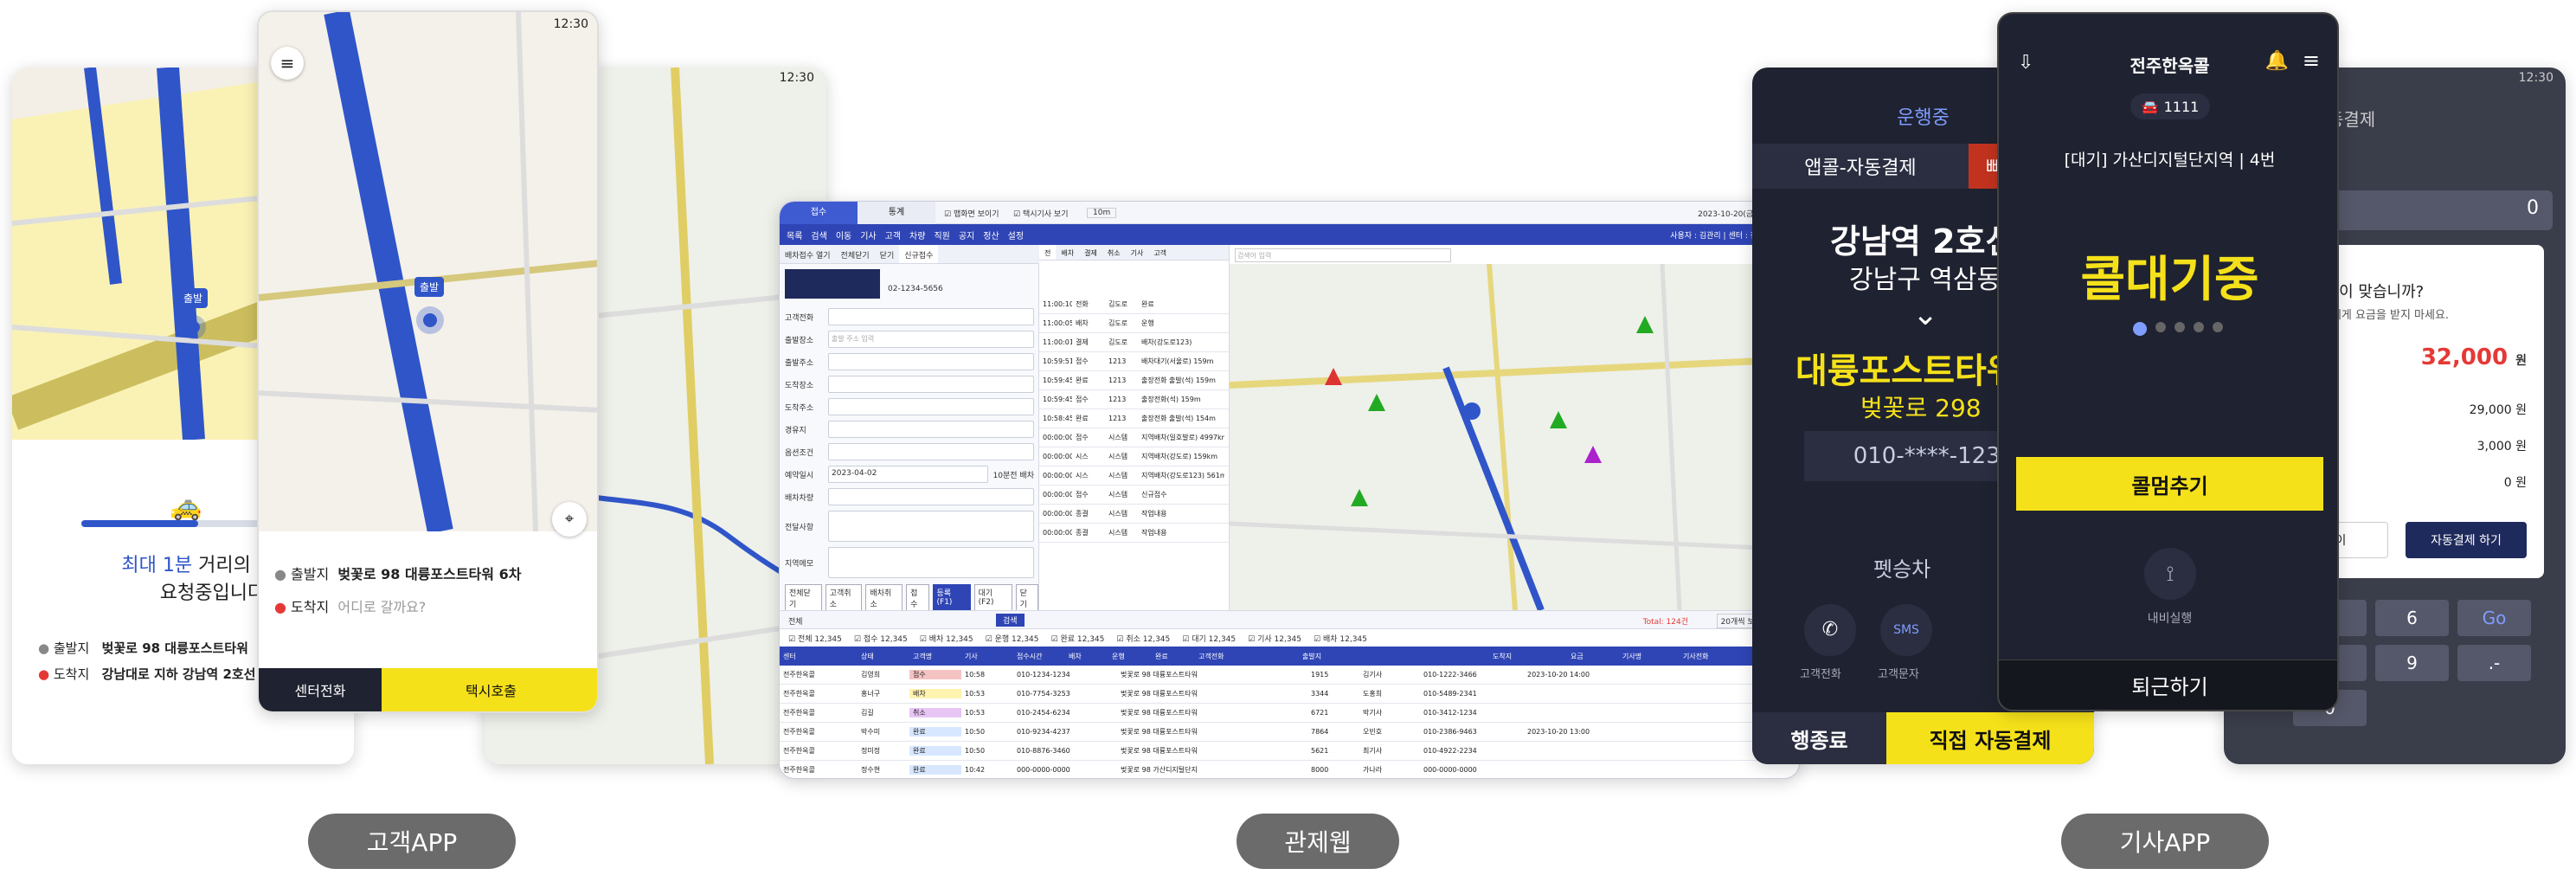 The height and width of the screenshot is (875, 2576). Describe the element at coordinates (947, 639) in the screenshot. I see `status-count: ☑ 배차 12,345` at that location.